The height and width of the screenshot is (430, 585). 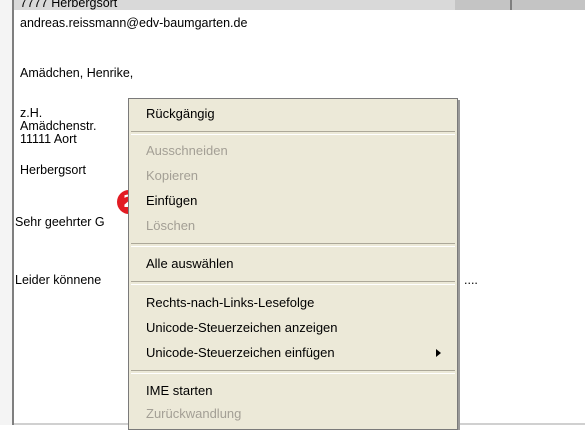 I want to click on menu-item-label: Zurückwandlung, so click(x=194, y=413).